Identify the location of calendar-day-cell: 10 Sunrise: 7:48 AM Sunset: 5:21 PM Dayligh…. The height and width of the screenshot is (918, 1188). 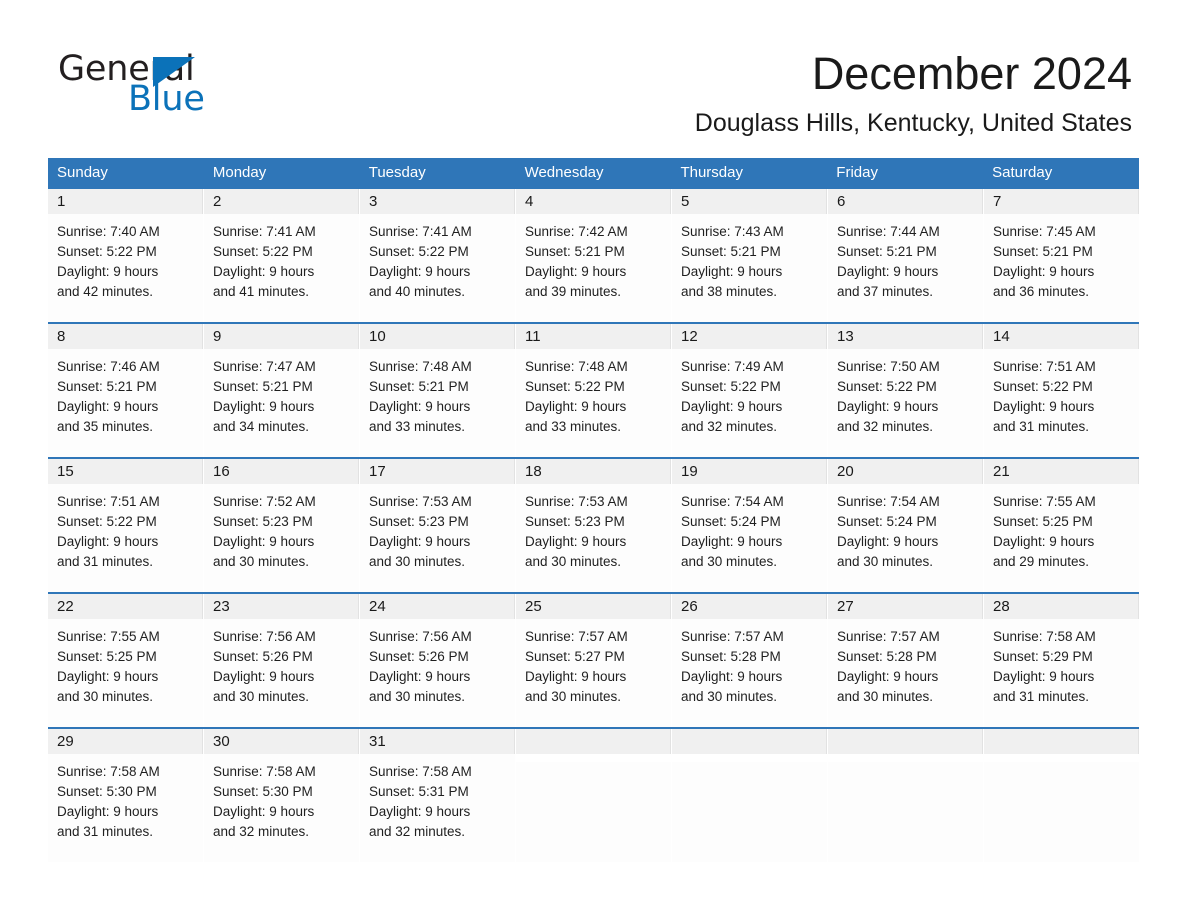
(438, 390).